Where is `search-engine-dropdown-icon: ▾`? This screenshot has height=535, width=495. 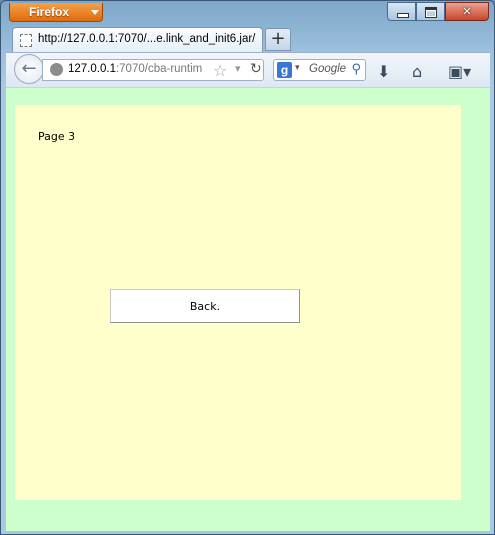 search-engine-dropdown-icon: ▾ is located at coordinates (297, 68).